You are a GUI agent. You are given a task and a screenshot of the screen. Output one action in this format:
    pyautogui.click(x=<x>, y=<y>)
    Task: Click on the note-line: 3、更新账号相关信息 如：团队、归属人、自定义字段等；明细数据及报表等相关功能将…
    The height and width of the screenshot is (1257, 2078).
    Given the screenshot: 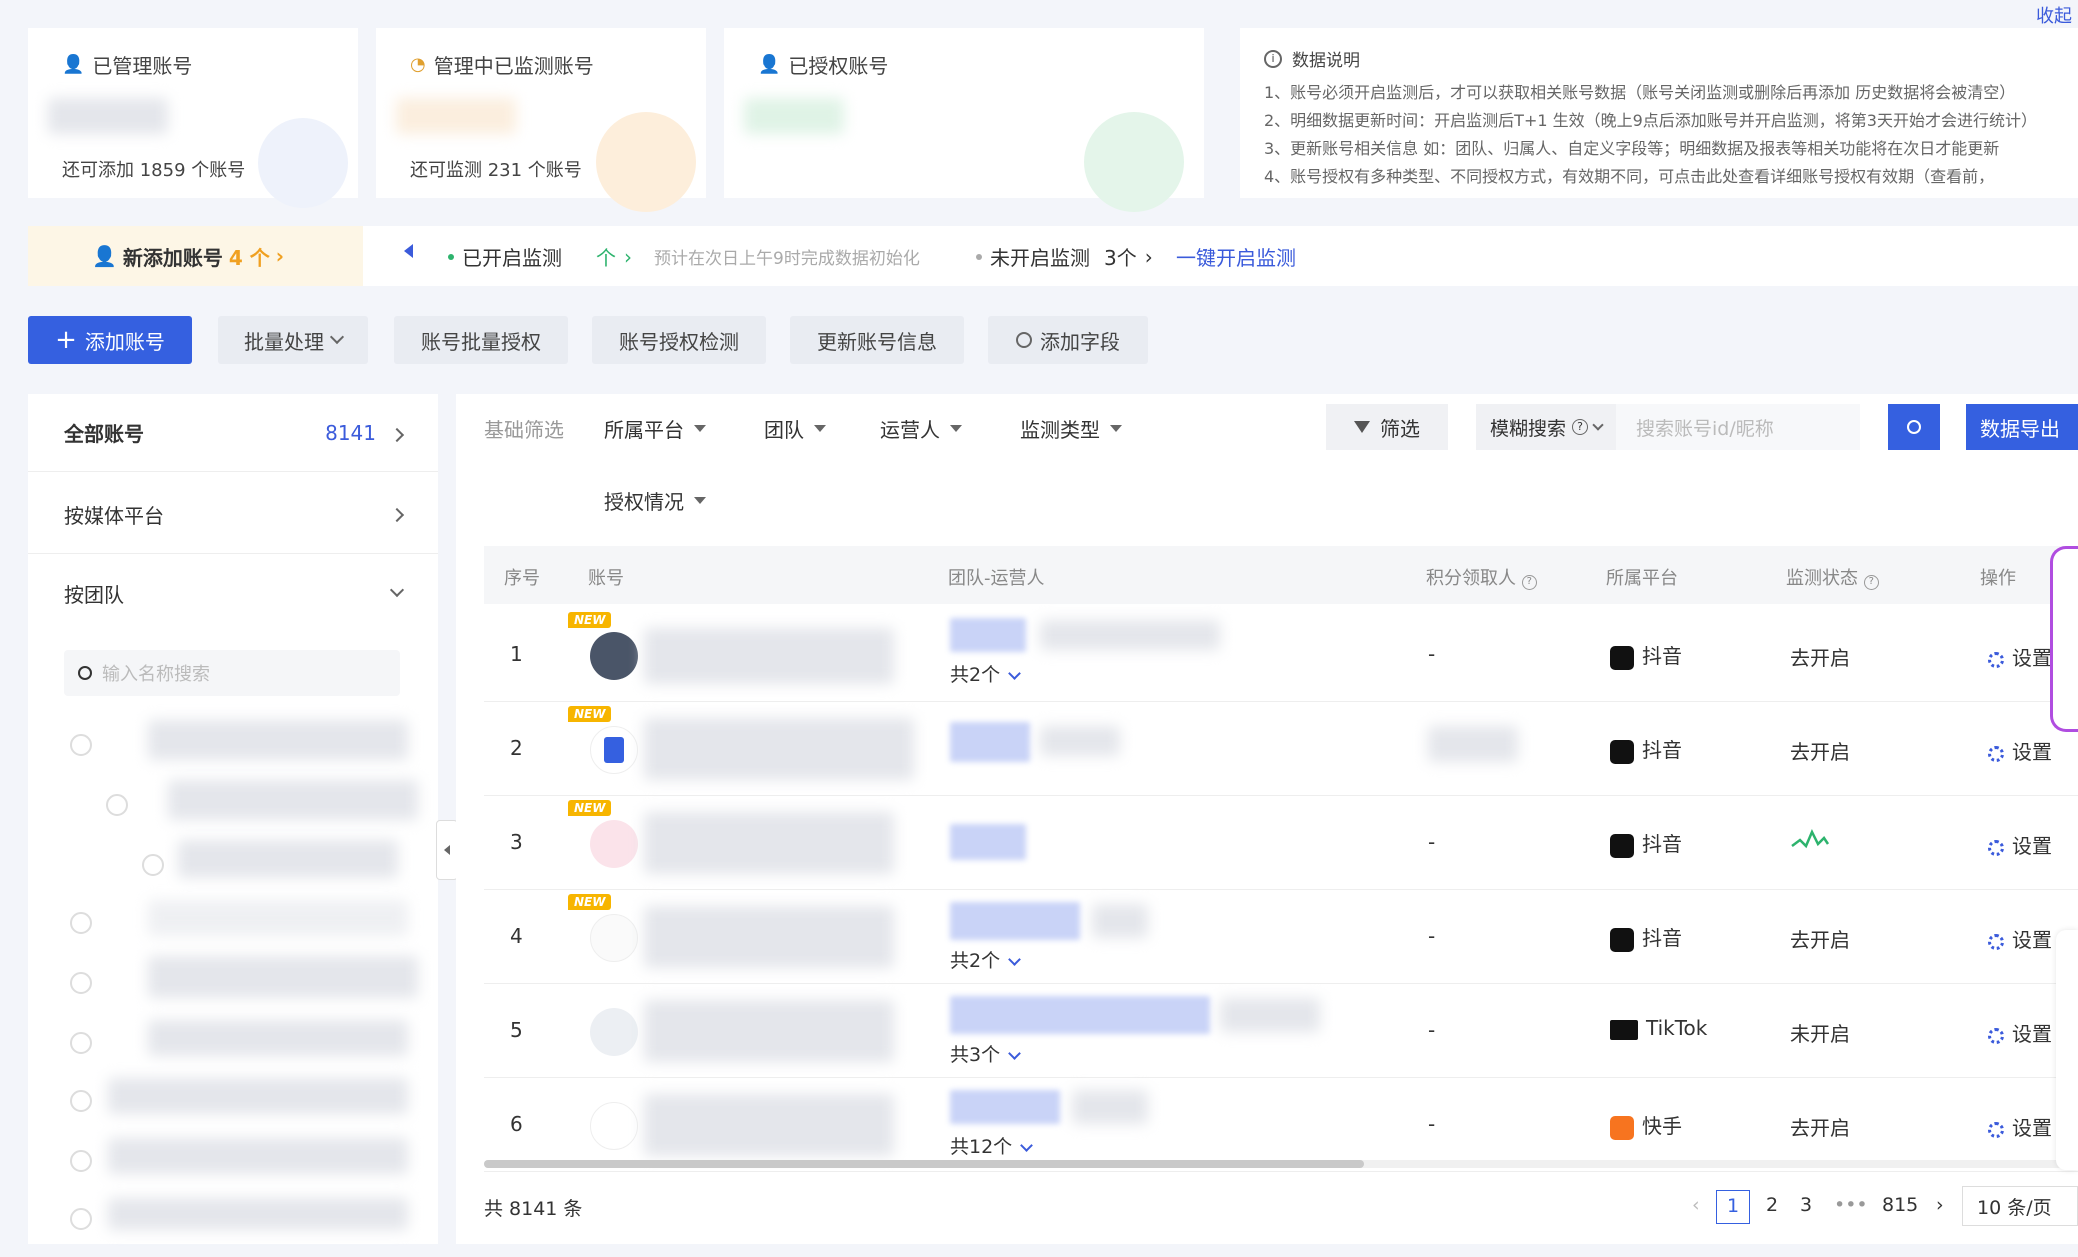 What is the action you would take?
    pyautogui.click(x=1632, y=148)
    